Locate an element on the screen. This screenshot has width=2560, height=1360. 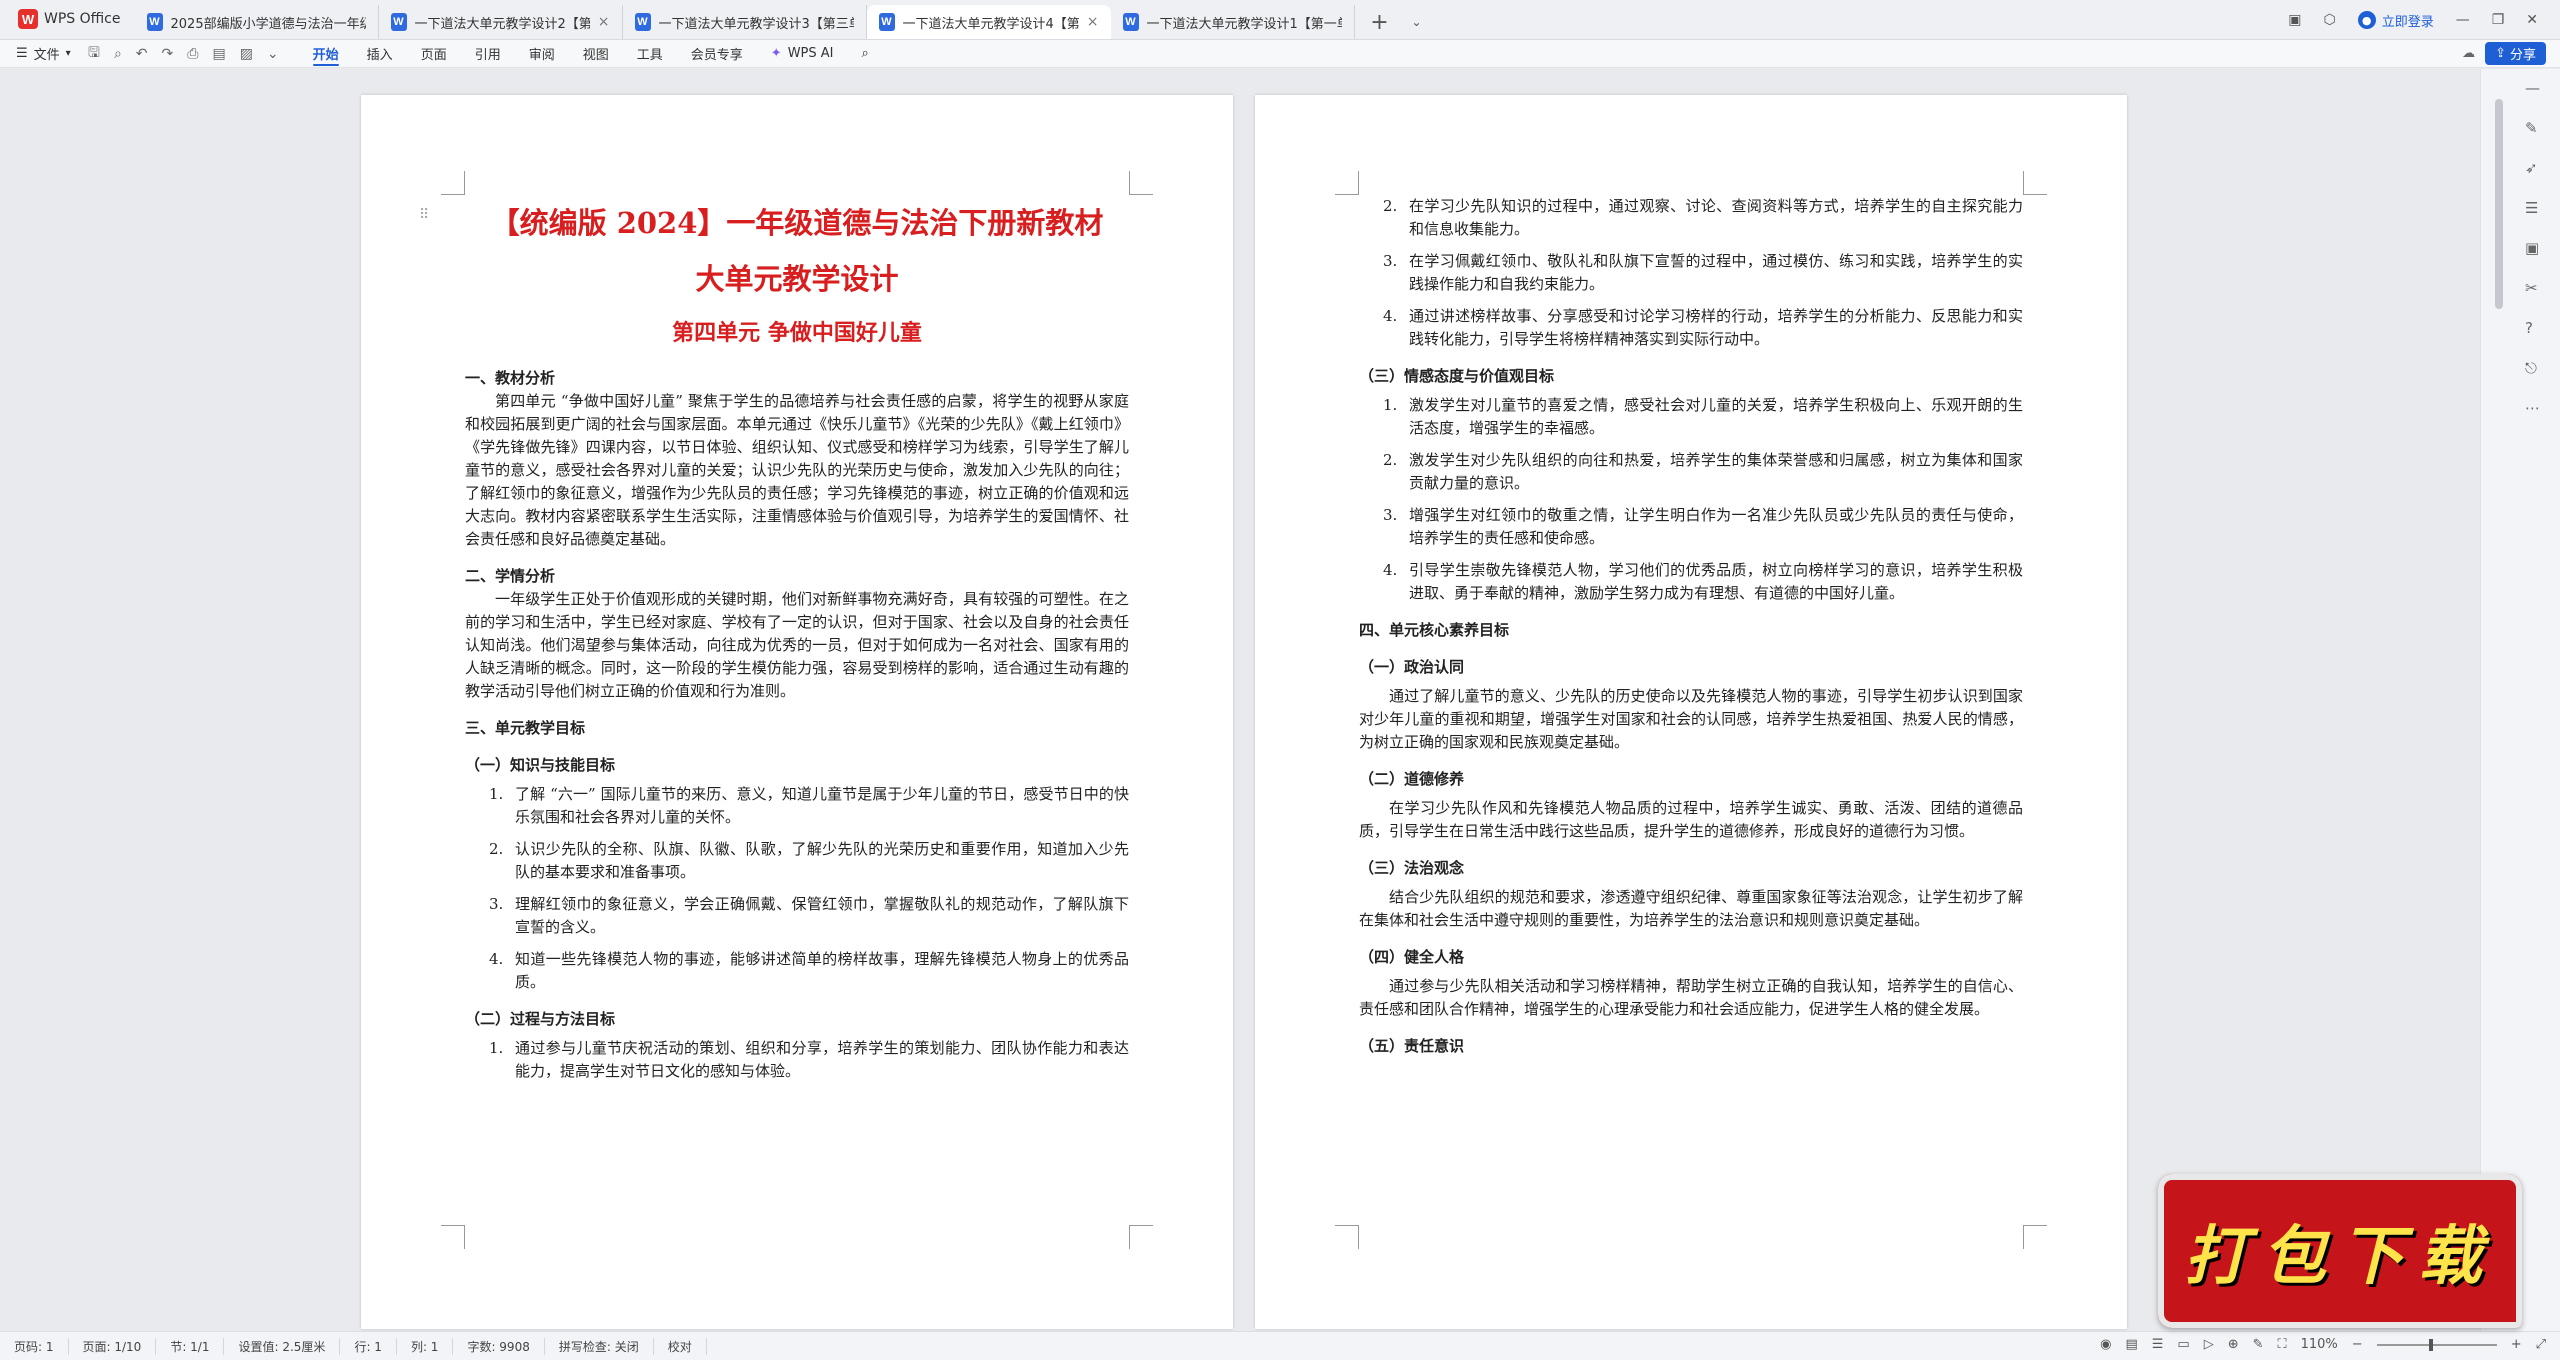
globe-icon: ⊕ is located at coordinates (2233, 1344).